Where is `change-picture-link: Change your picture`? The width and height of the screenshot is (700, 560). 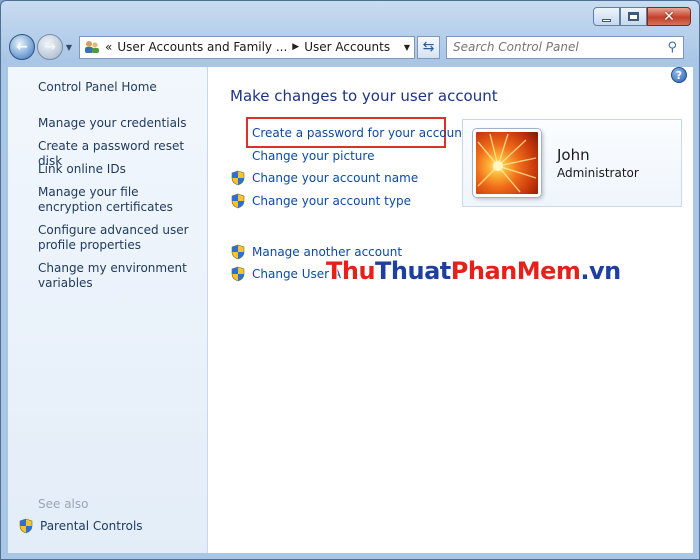
change-picture-link: Change your picture is located at coordinates (302, 156).